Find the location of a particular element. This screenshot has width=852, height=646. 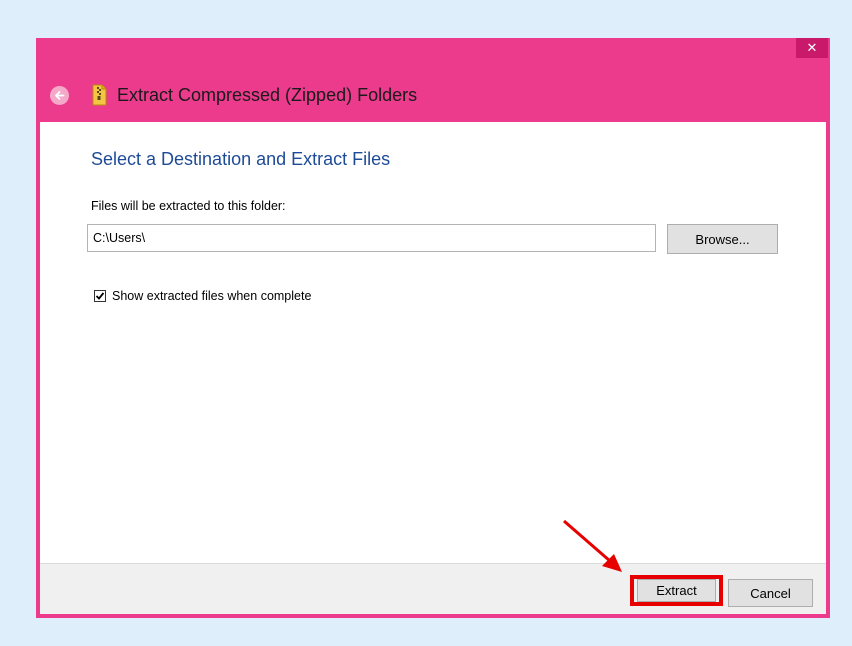

zip-folder-icon is located at coordinates (99, 95).